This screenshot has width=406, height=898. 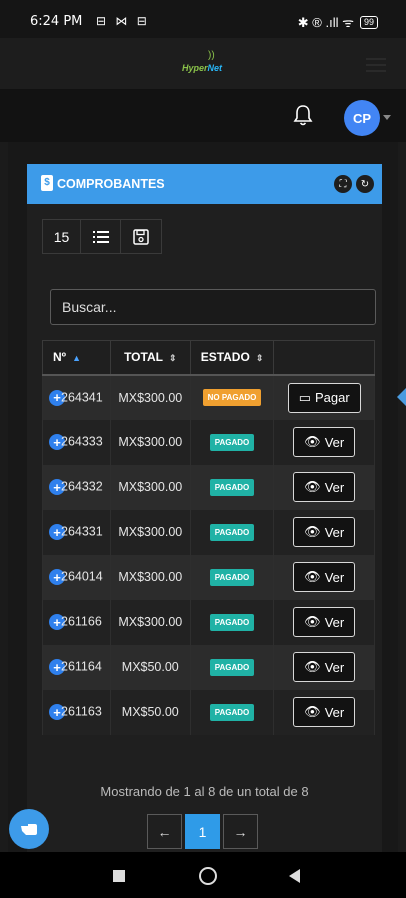 I want to click on home-icon, so click(x=208, y=876).